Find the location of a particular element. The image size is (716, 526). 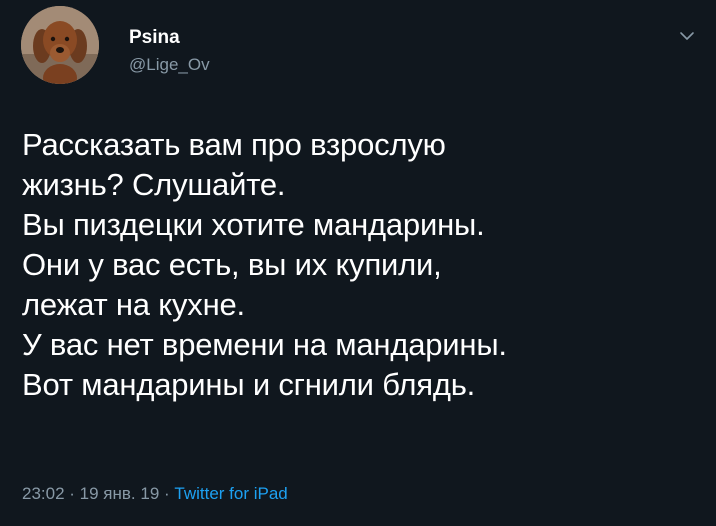

dog-avatar-icon is located at coordinates (60, 45).